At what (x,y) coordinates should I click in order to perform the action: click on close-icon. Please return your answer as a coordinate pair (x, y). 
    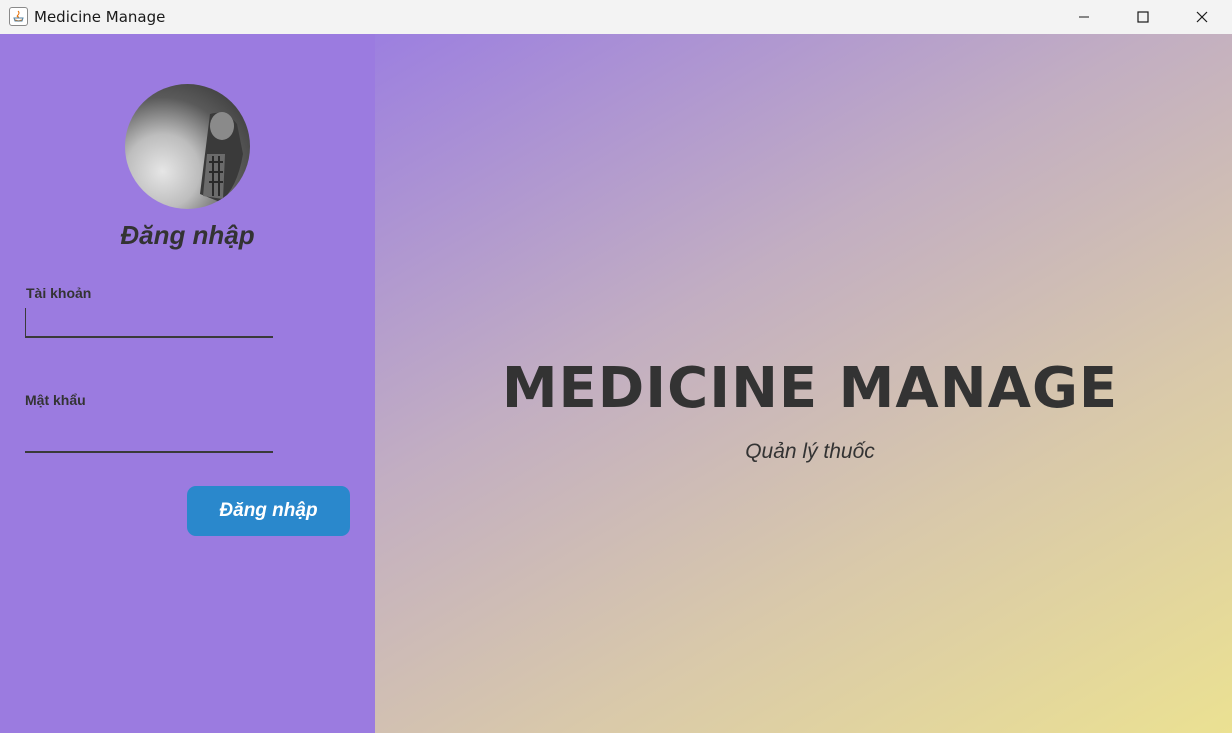
    Looking at the image, I should click on (1202, 17).